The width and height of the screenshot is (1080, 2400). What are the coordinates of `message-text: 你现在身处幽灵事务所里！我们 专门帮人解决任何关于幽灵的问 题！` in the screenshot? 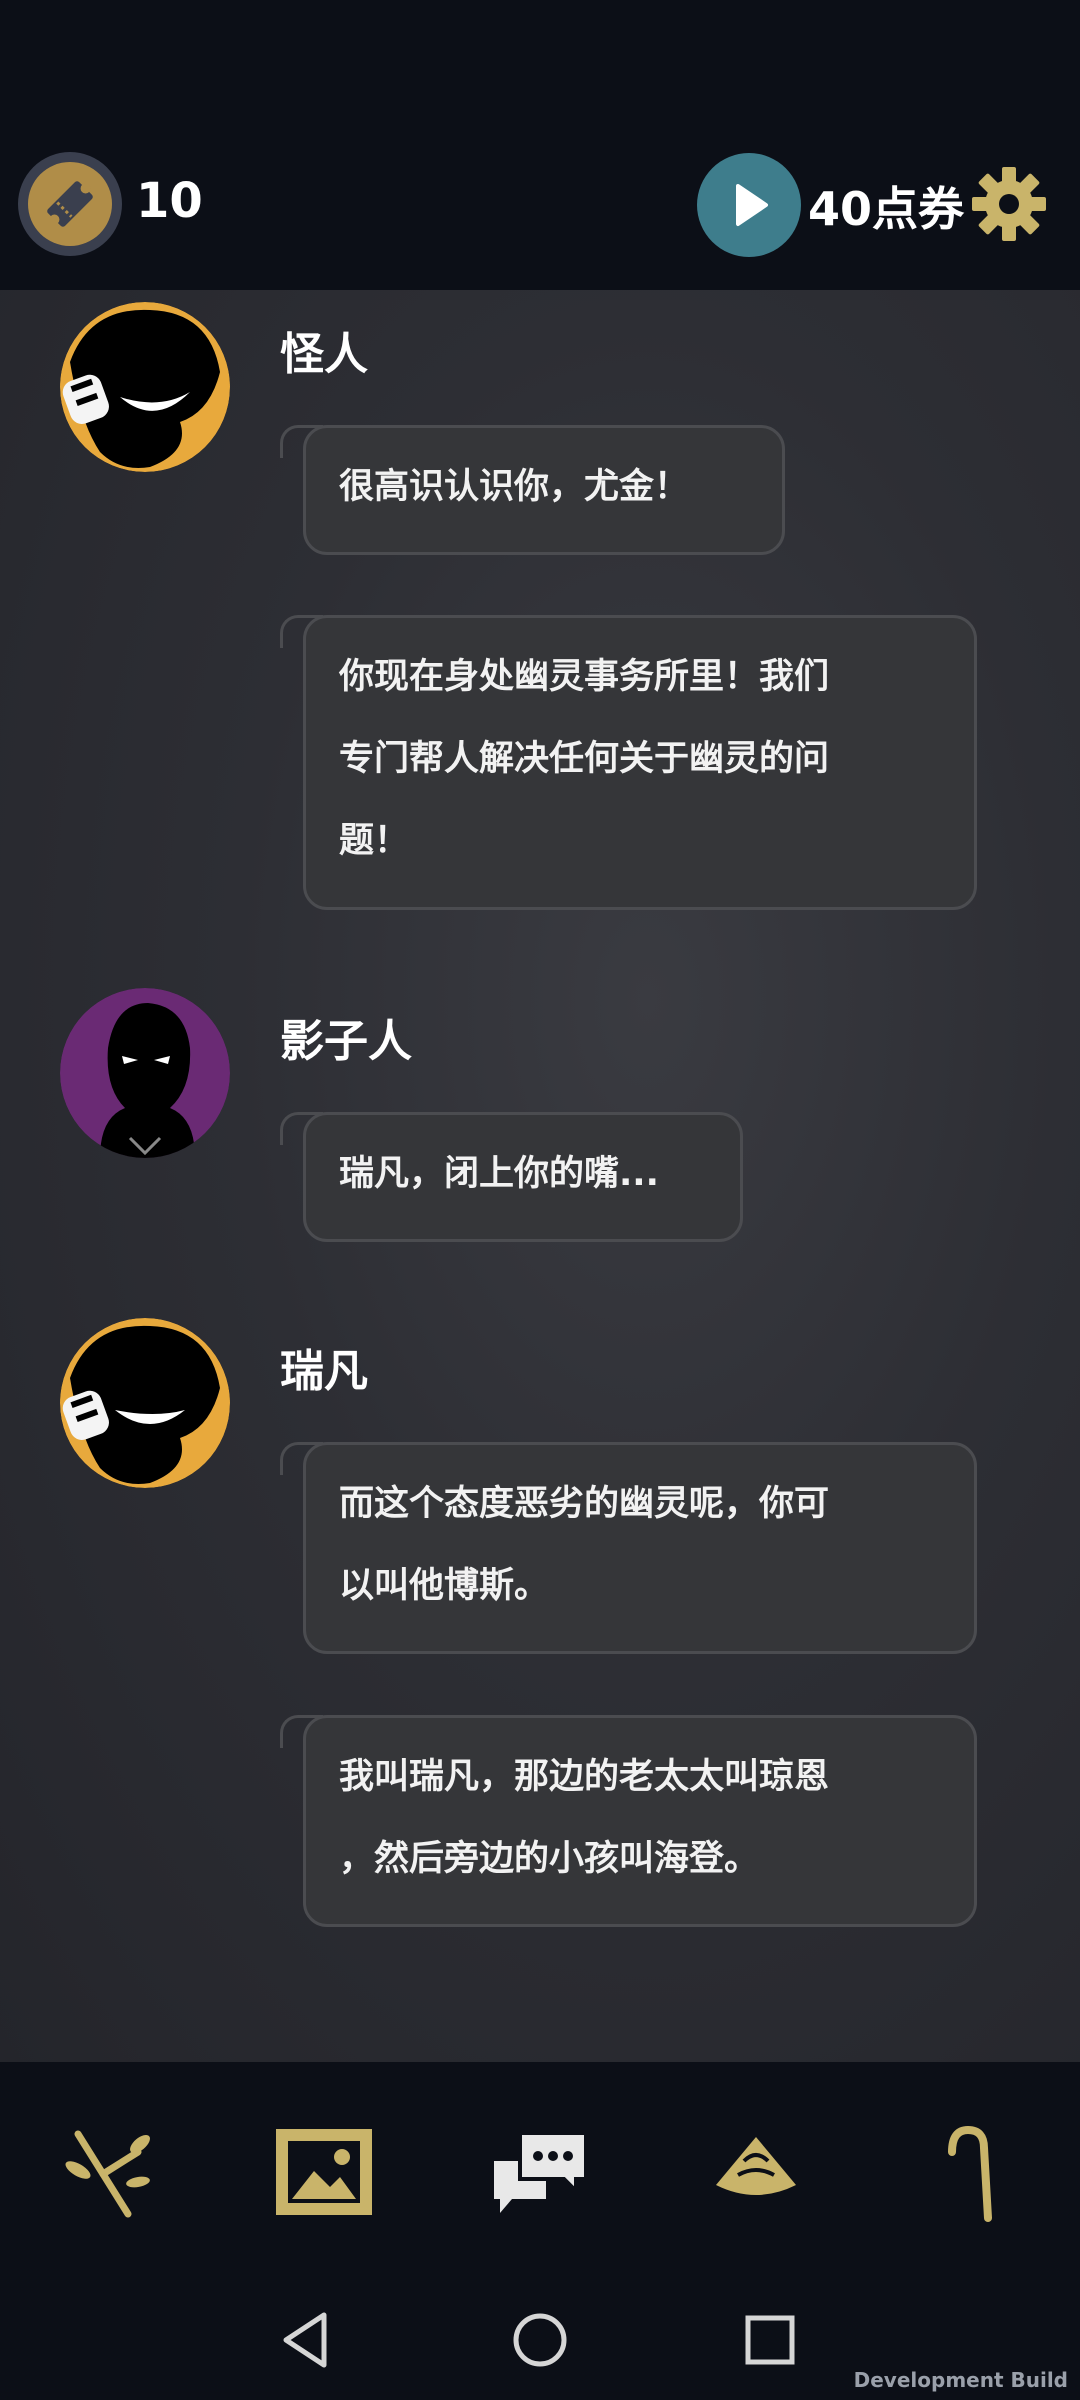 It's located at (631, 759).